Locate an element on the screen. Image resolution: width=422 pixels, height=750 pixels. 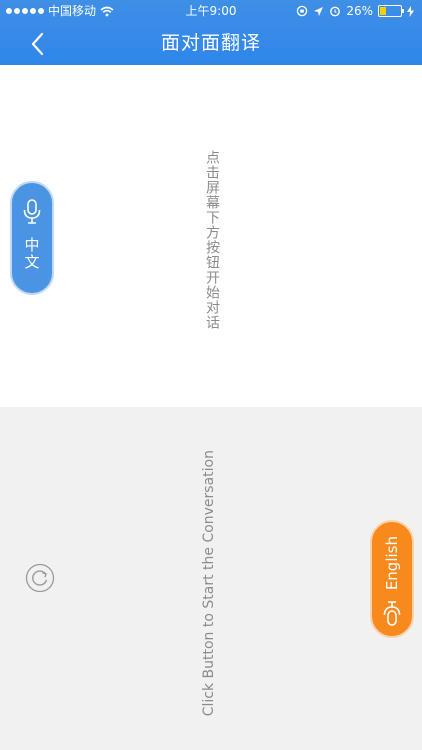
battery-icon is located at coordinates (391, 11).